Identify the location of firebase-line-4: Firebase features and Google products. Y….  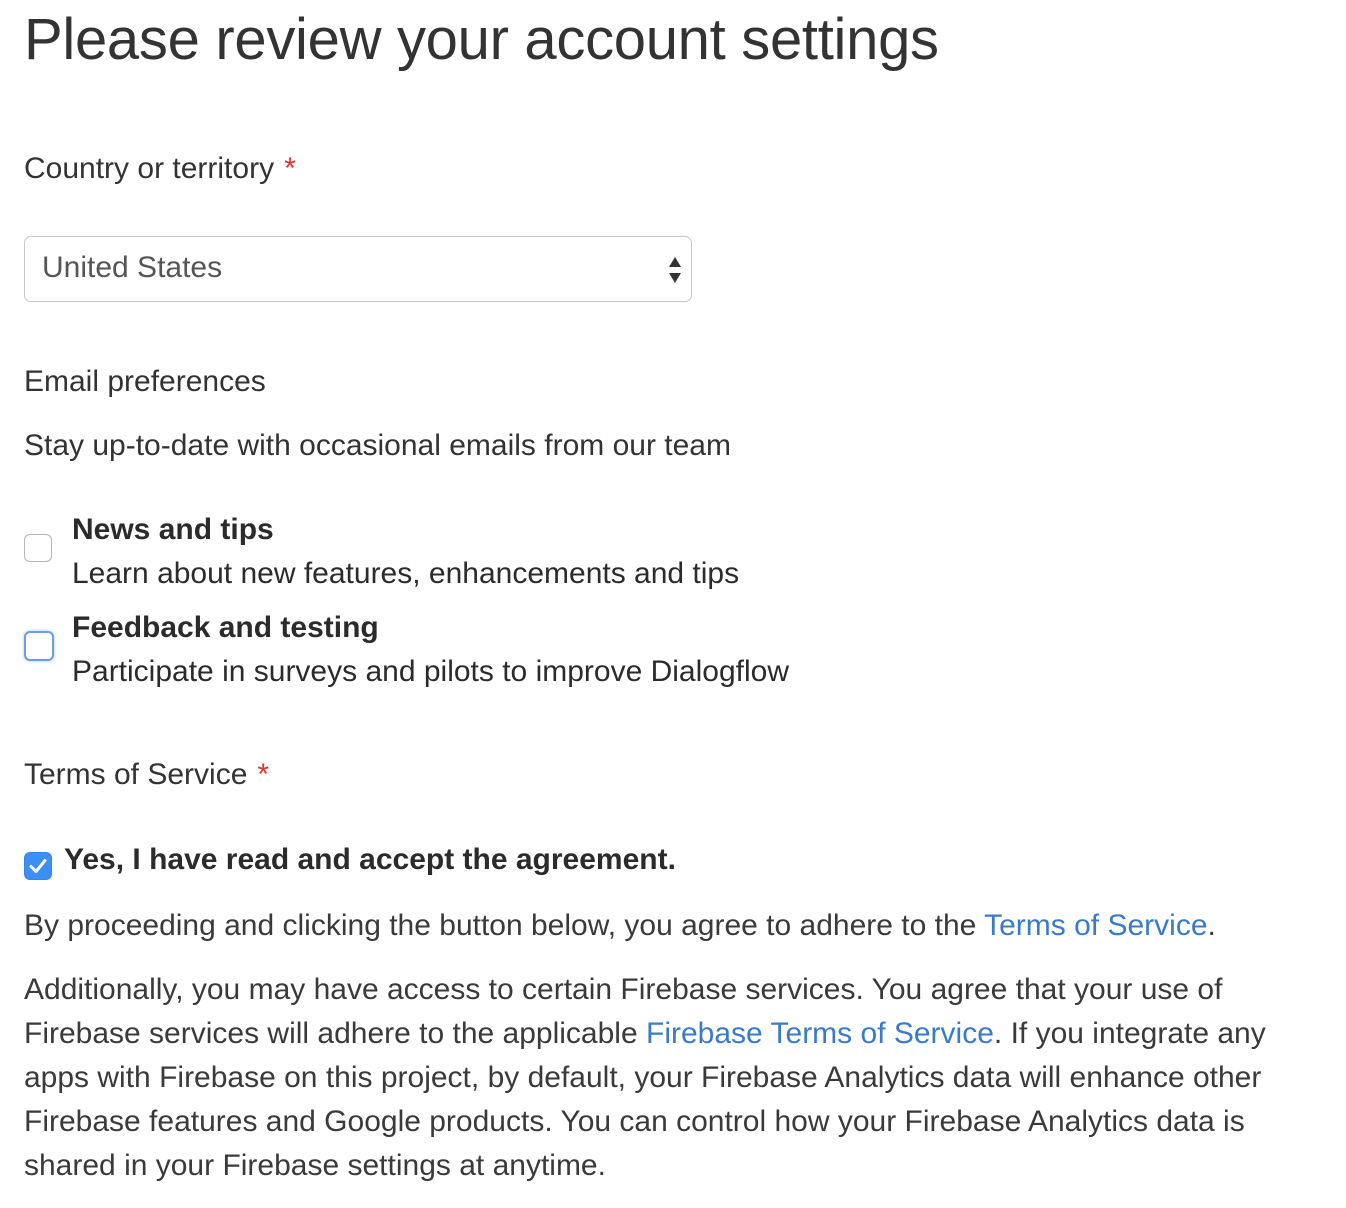
(634, 1121).